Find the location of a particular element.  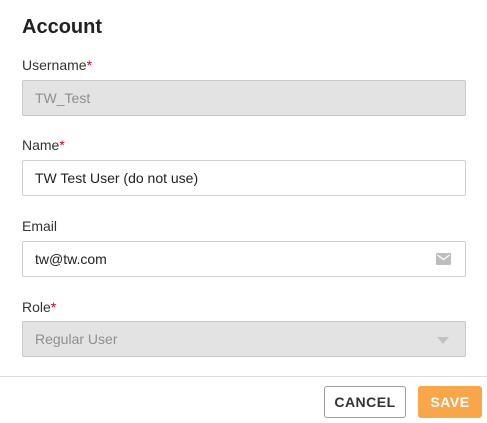

footer-divider is located at coordinates (243, 376).